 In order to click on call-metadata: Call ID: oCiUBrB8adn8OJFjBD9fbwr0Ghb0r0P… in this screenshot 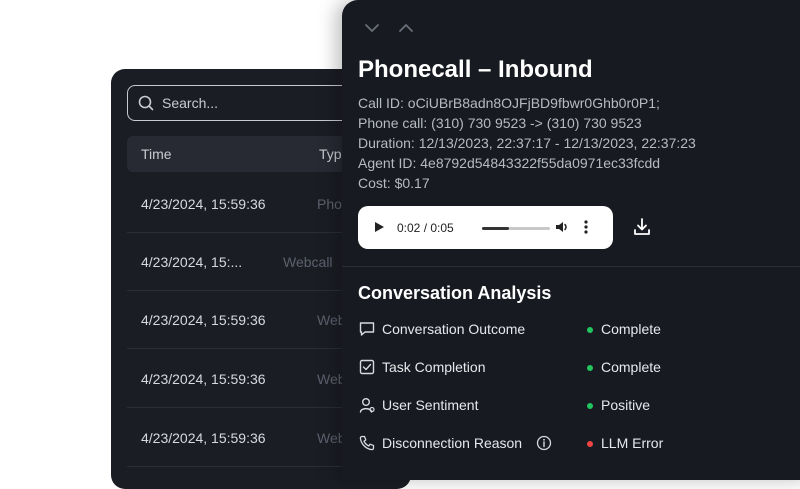, I will do `click(527, 143)`.